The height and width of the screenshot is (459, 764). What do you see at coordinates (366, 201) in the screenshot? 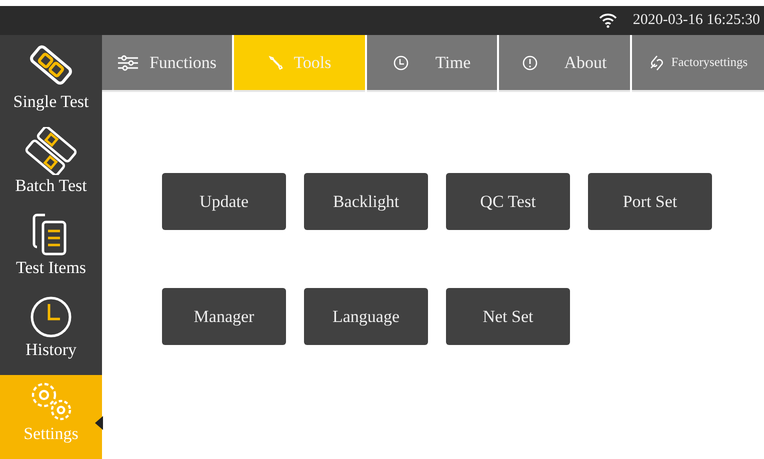
I see `settings-button: Backlight` at bounding box center [366, 201].